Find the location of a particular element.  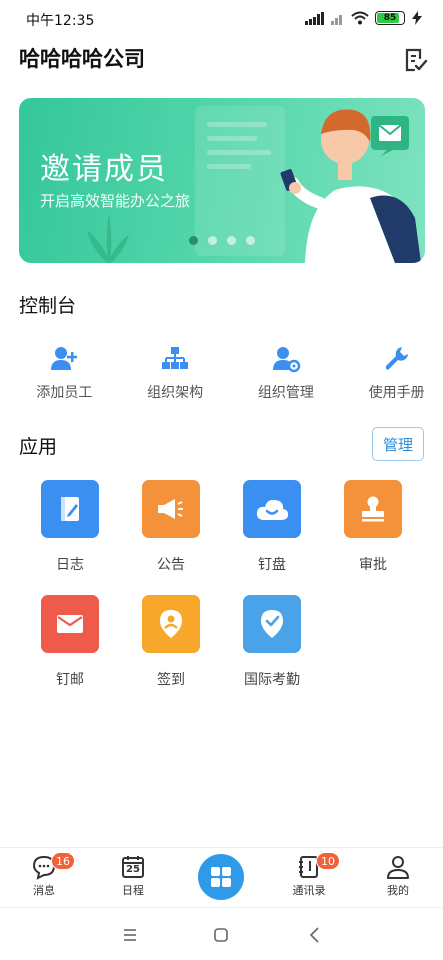

unread-badge: 10 is located at coordinates (328, 861).